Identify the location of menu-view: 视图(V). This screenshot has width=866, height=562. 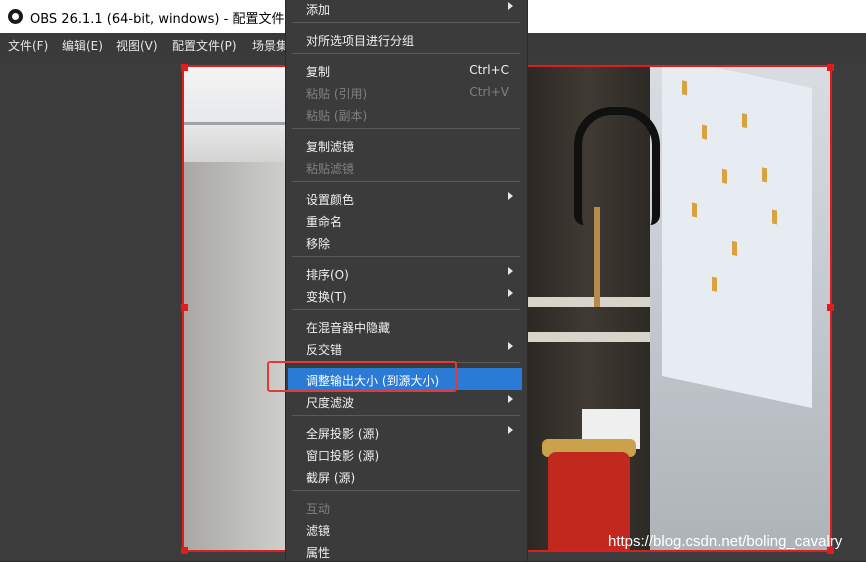
(137, 45).